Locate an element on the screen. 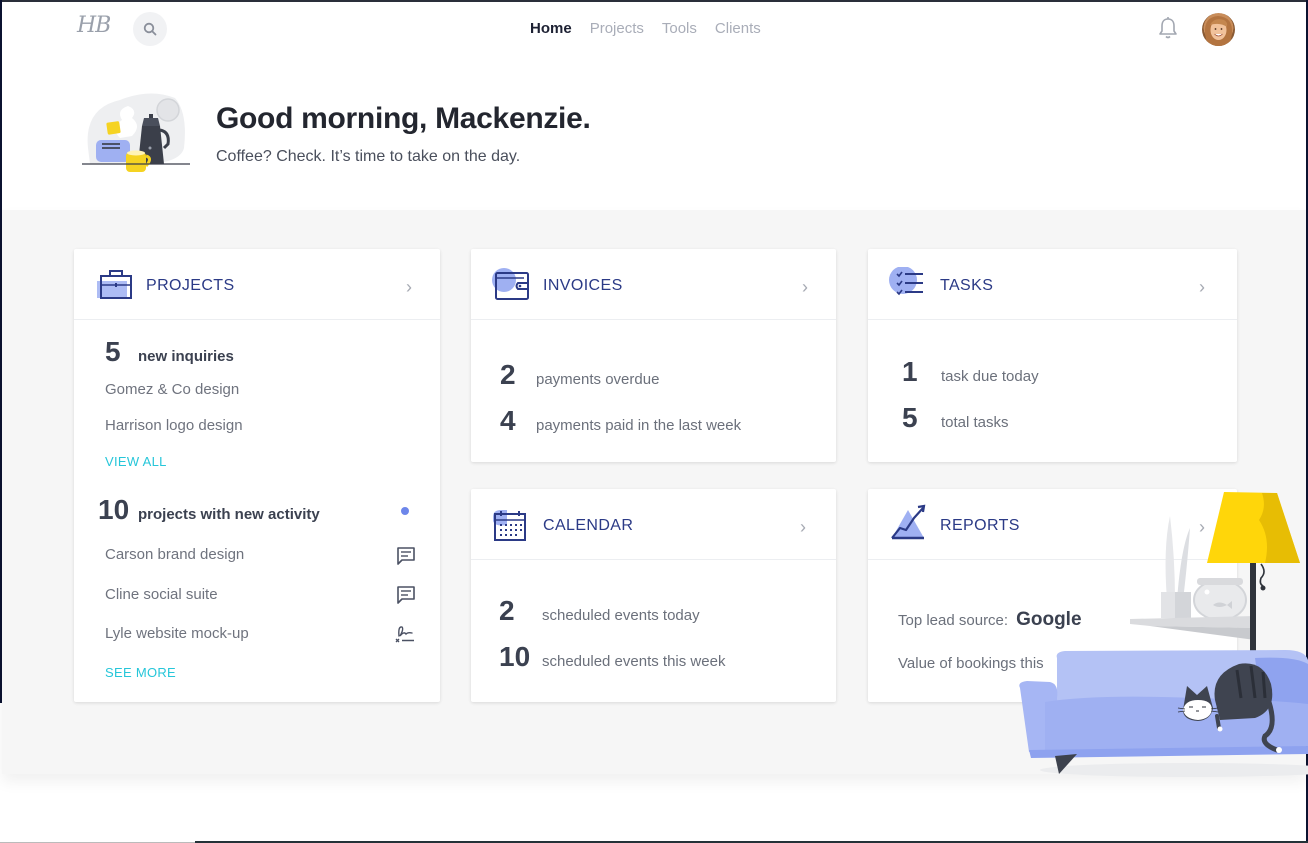 The image size is (1308, 843). task-stat: 5 total tasks is located at coordinates (955, 418).